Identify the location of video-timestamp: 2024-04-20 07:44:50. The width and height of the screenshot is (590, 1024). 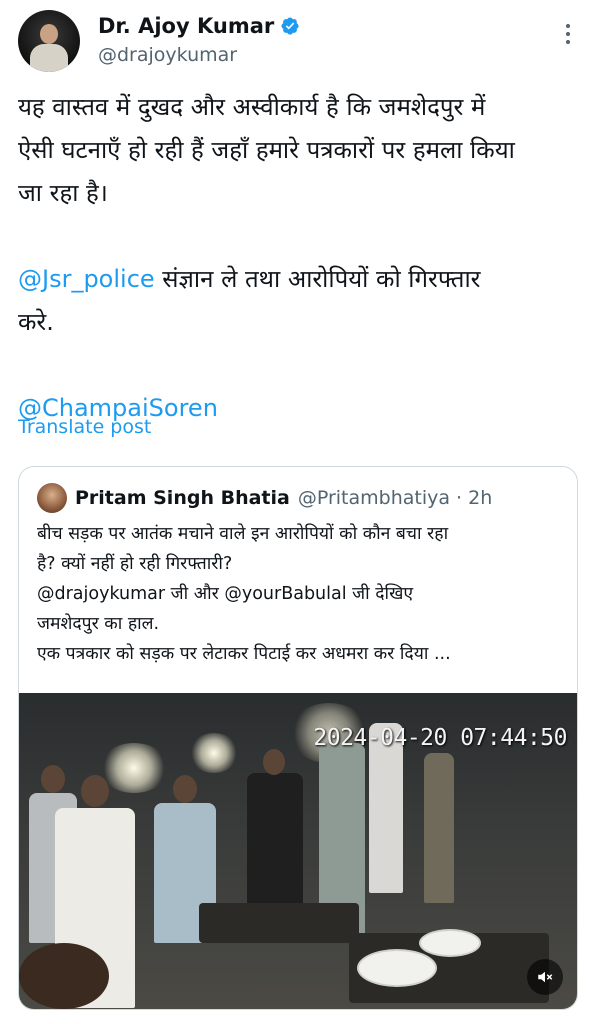
(440, 738).